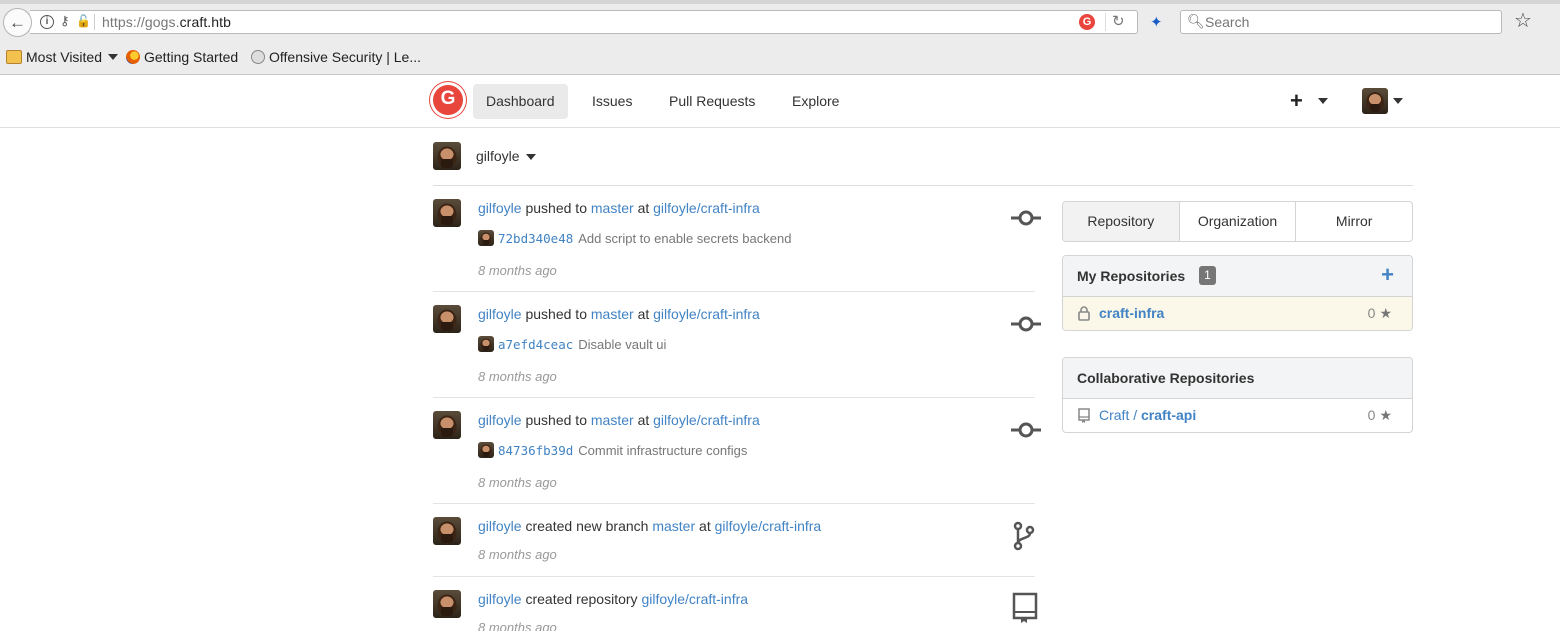  Describe the element at coordinates (1025, 607) in the screenshot. I see `book-icon` at that location.